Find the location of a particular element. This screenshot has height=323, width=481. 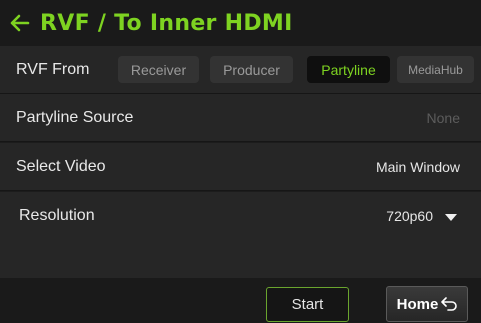

rvf-from-option-mediahub: MediaHub is located at coordinates (435, 69).